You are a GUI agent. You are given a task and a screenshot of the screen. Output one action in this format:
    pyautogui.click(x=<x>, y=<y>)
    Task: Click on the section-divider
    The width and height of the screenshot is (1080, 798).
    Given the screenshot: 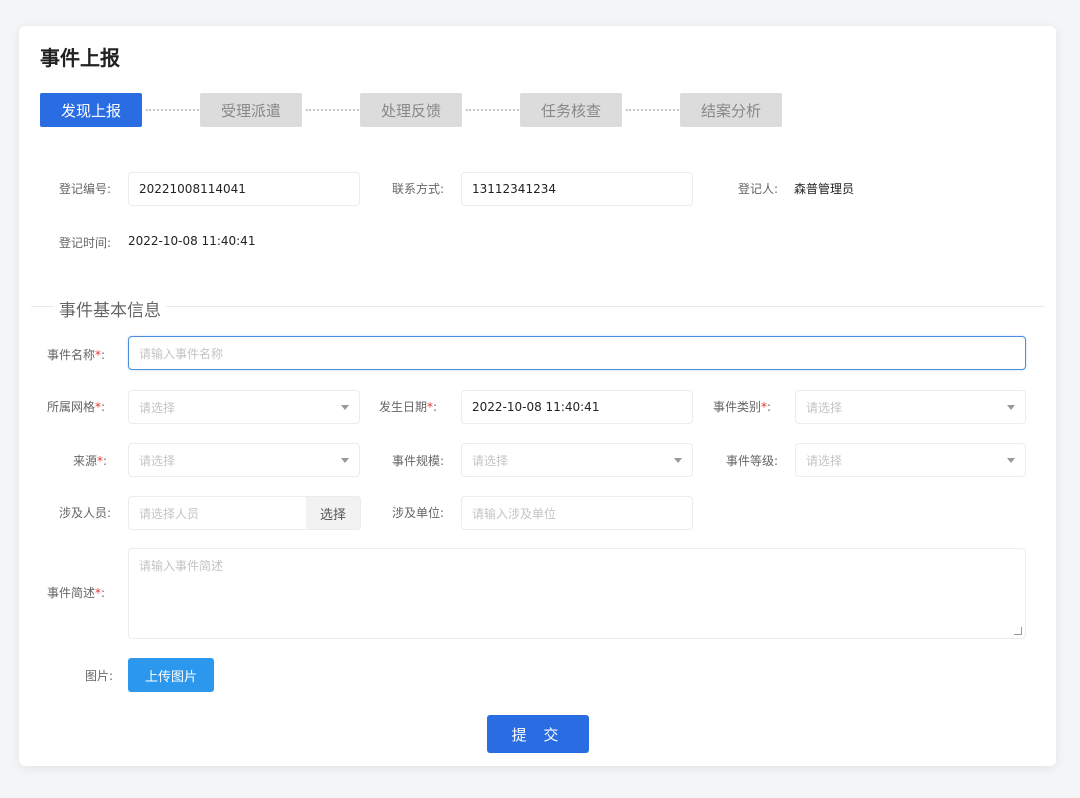 What is the action you would take?
    pyautogui.click(x=537, y=306)
    